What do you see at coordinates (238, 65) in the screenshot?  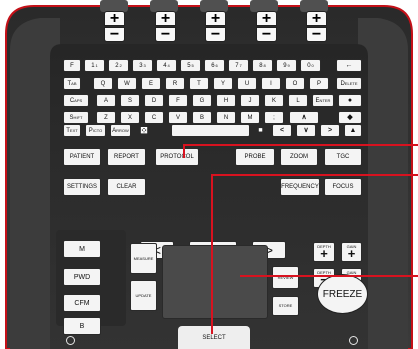 I see `key-7: 77` at bounding box center [238, 65].